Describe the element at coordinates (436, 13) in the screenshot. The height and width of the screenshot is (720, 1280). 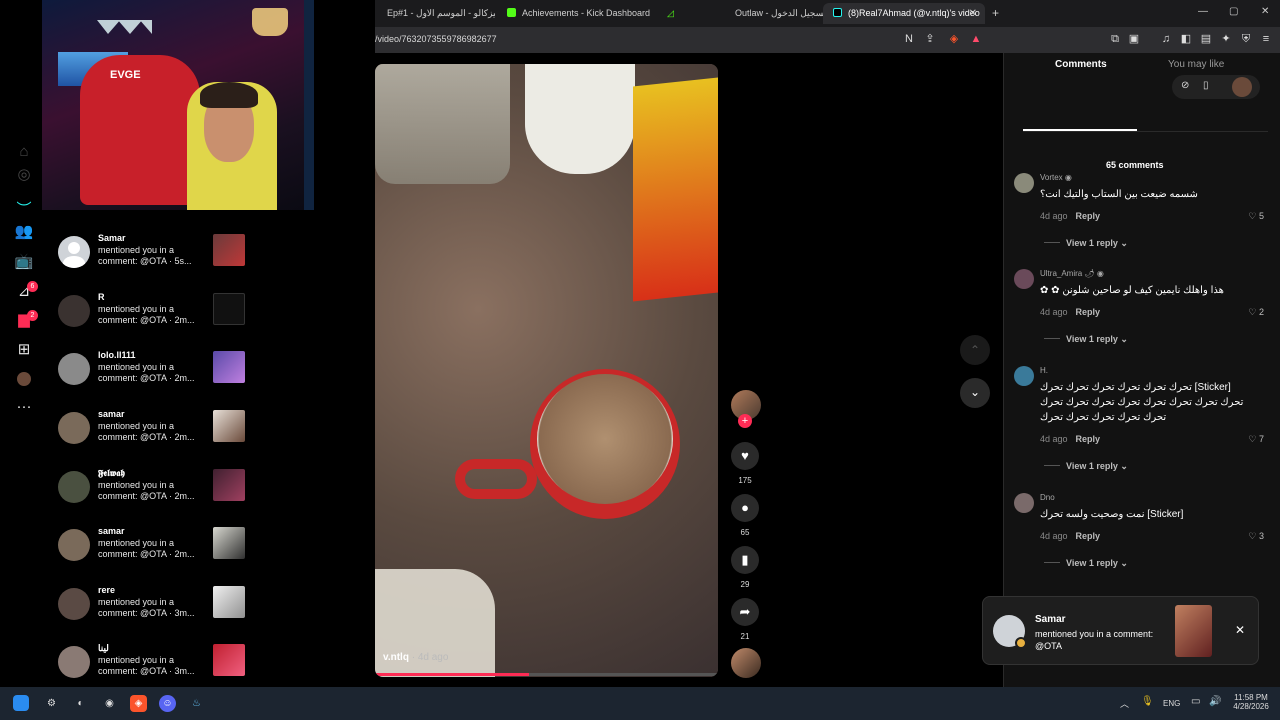
I see `browser-tab: Ep#1 - ميزكالو - الموسم الاول` at that location.